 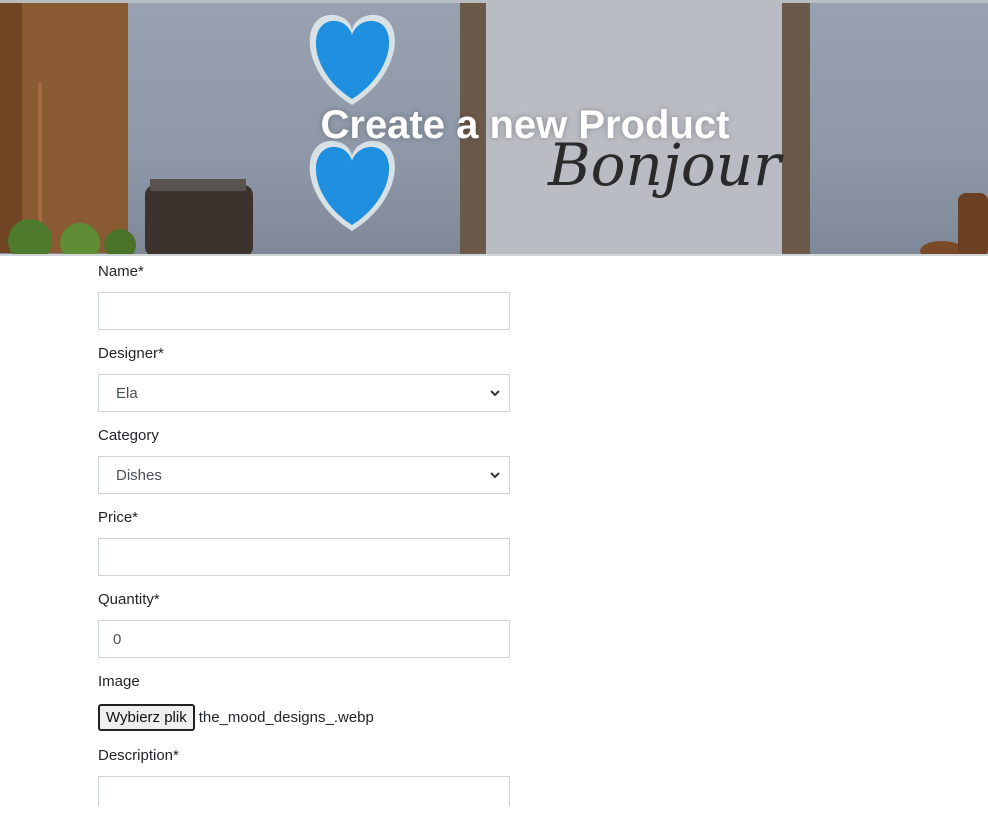 I want to click on name-label: Name*, so click(x=121, y=271).